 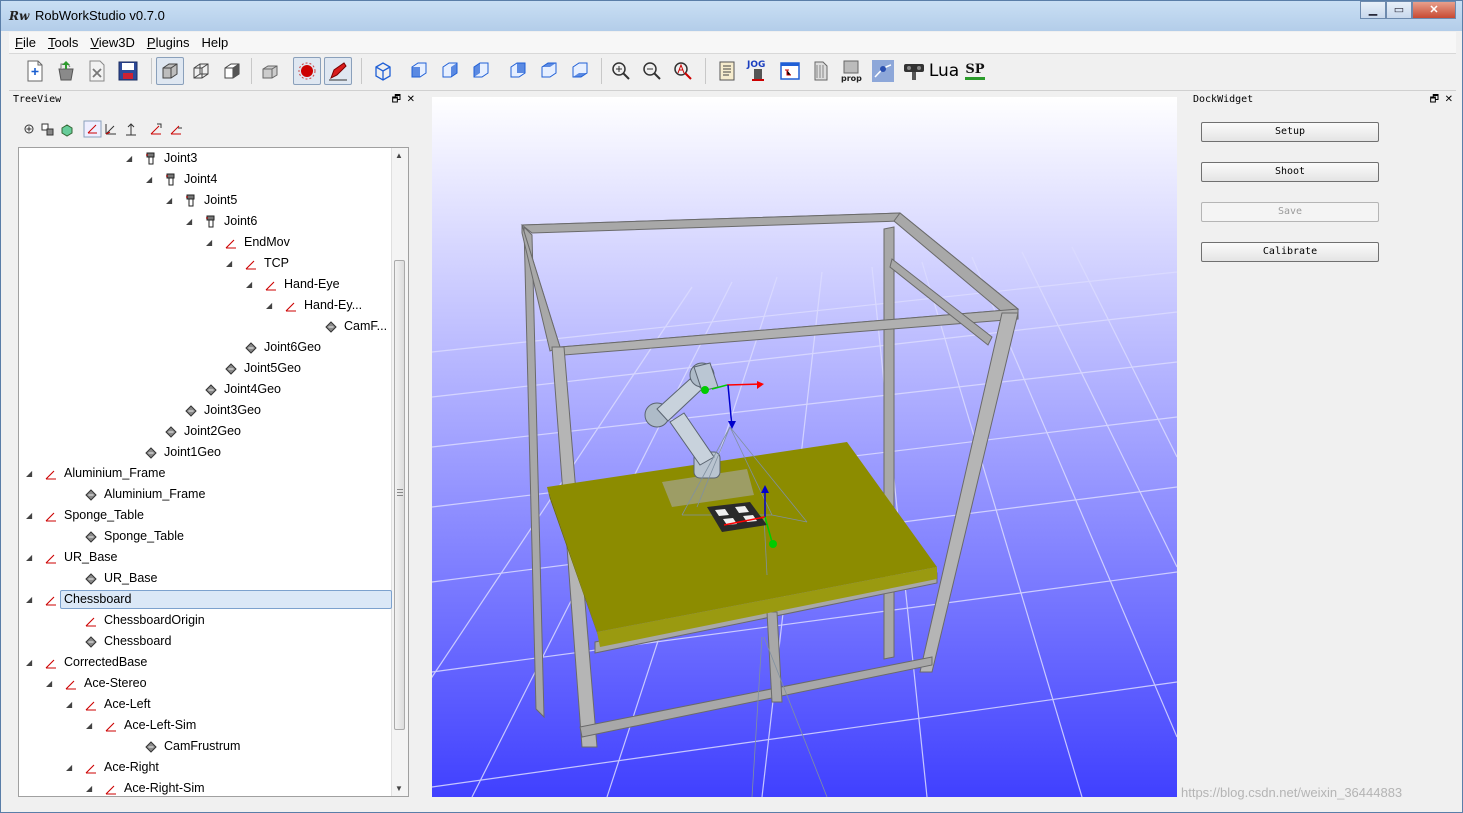 I want to click on zoom-fit-button, so click(x=683, y=71).